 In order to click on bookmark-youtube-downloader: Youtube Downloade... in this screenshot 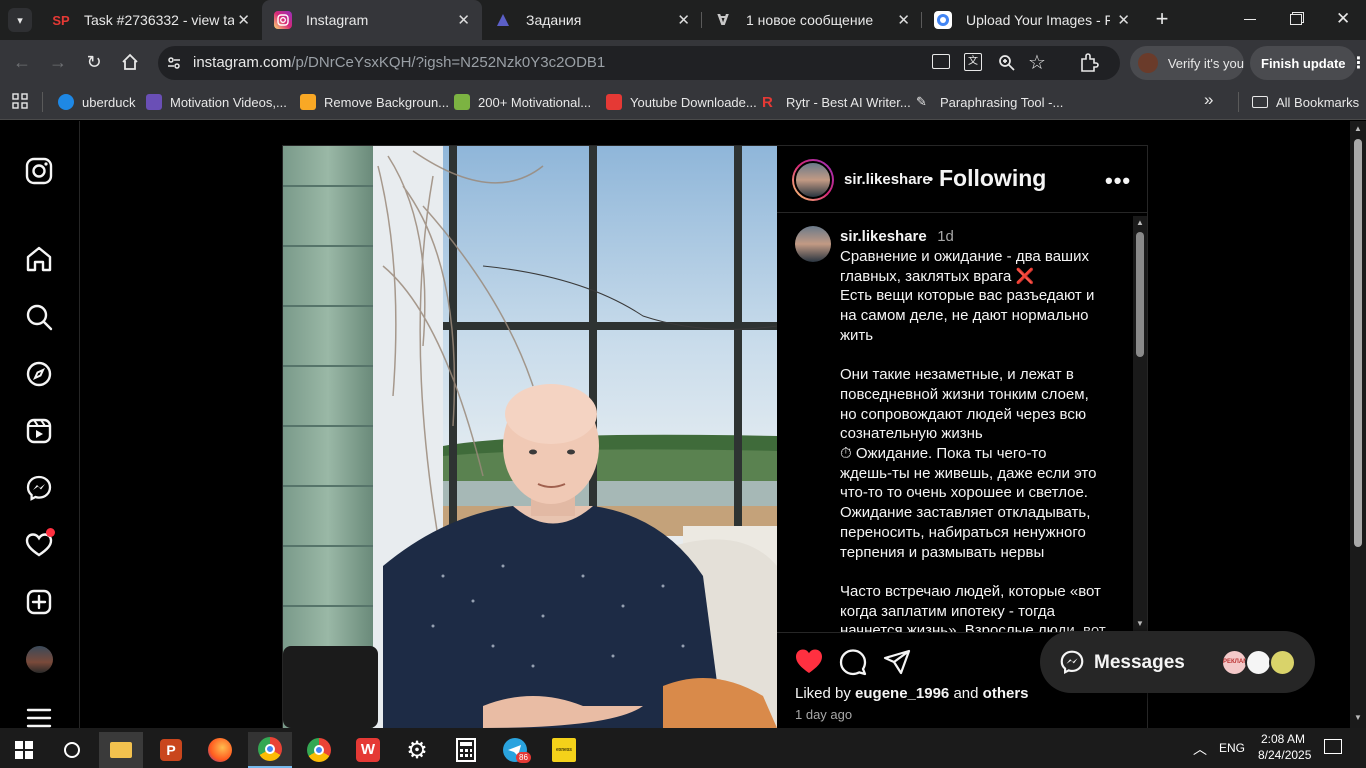, I will do `click(681, 102)`.